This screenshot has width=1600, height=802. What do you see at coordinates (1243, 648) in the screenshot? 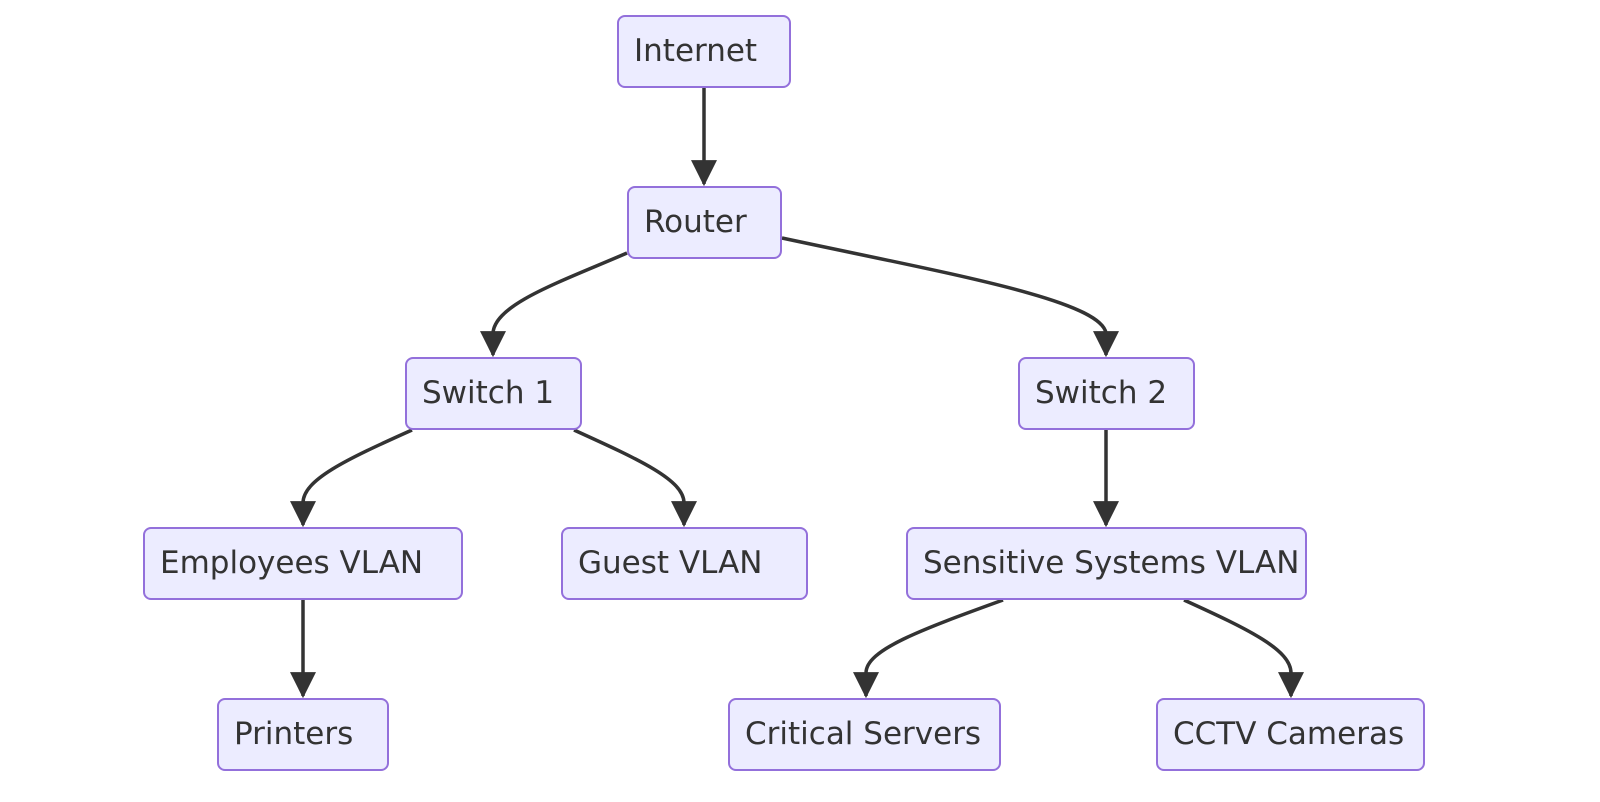
I see `edge-sensitive-vlan-to-cctv-cameras` at bounding box center [1243, 648].